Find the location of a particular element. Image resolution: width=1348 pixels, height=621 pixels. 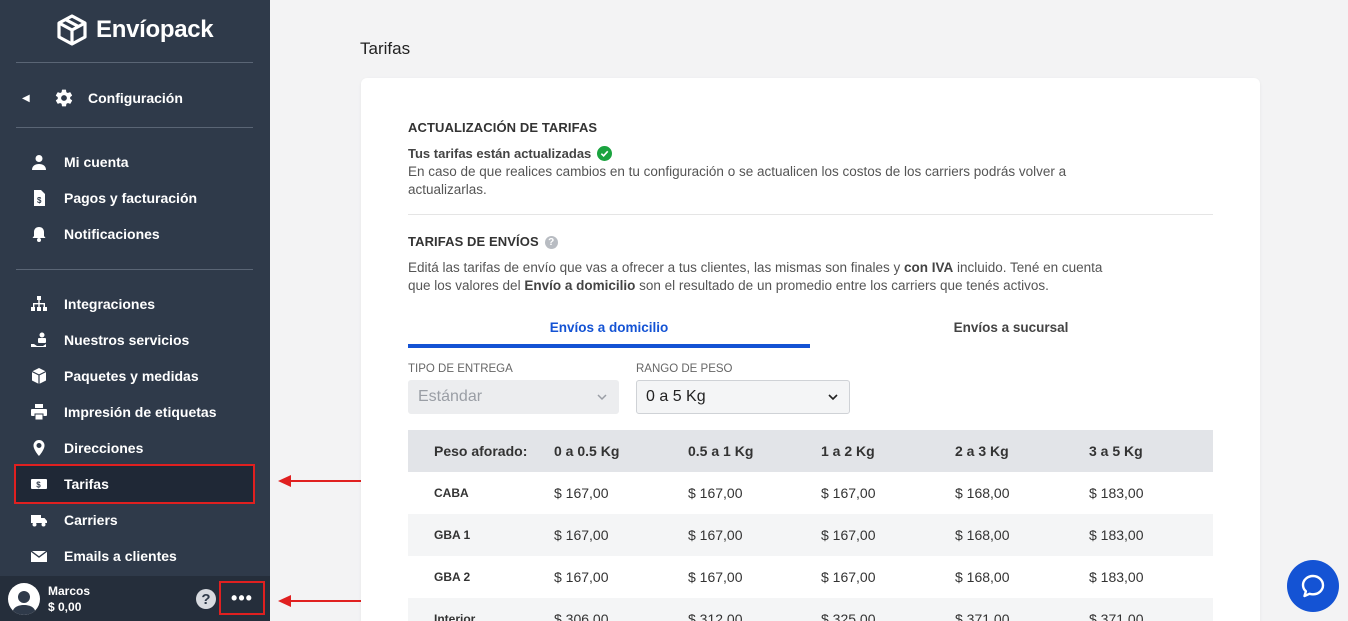

help-button: ? is located at coordinates (206, 599).